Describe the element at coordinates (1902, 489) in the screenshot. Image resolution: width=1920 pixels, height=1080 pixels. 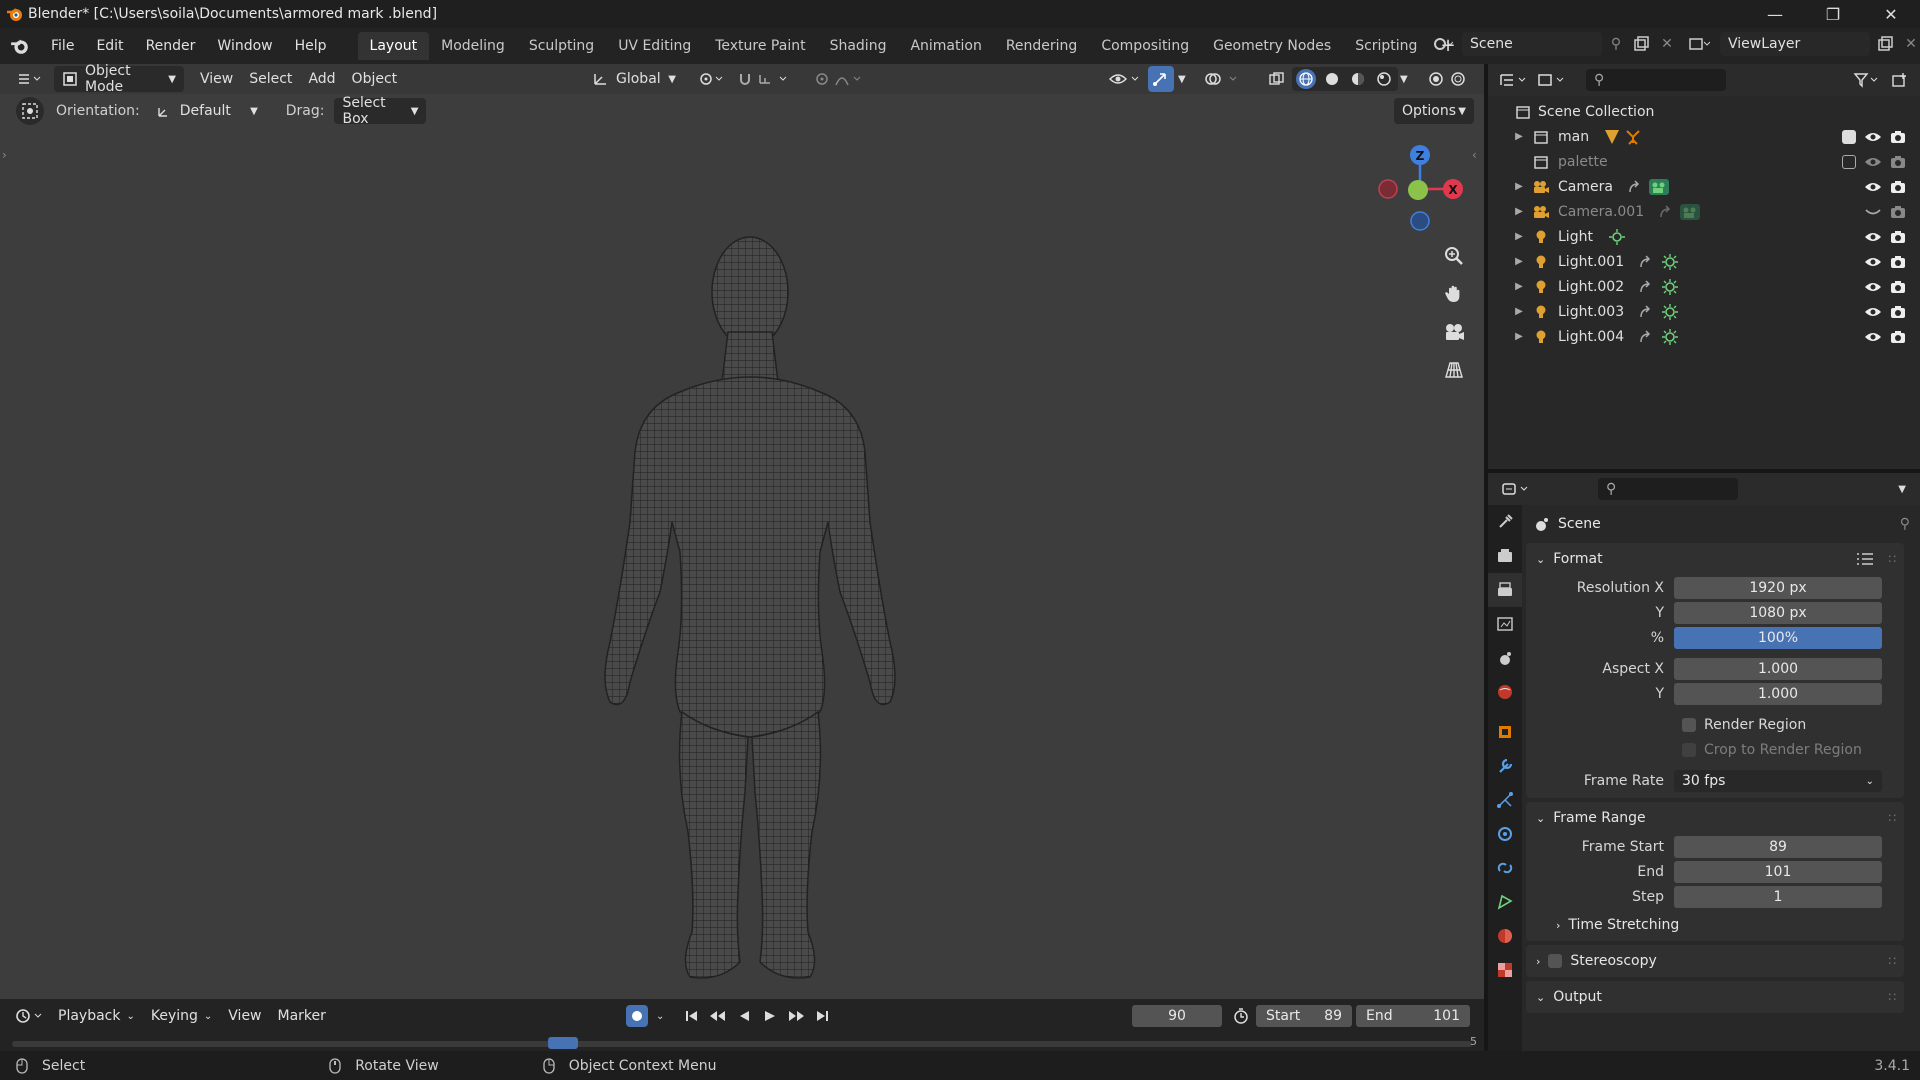
I see `chevron-down-icon: ▼` at that location.